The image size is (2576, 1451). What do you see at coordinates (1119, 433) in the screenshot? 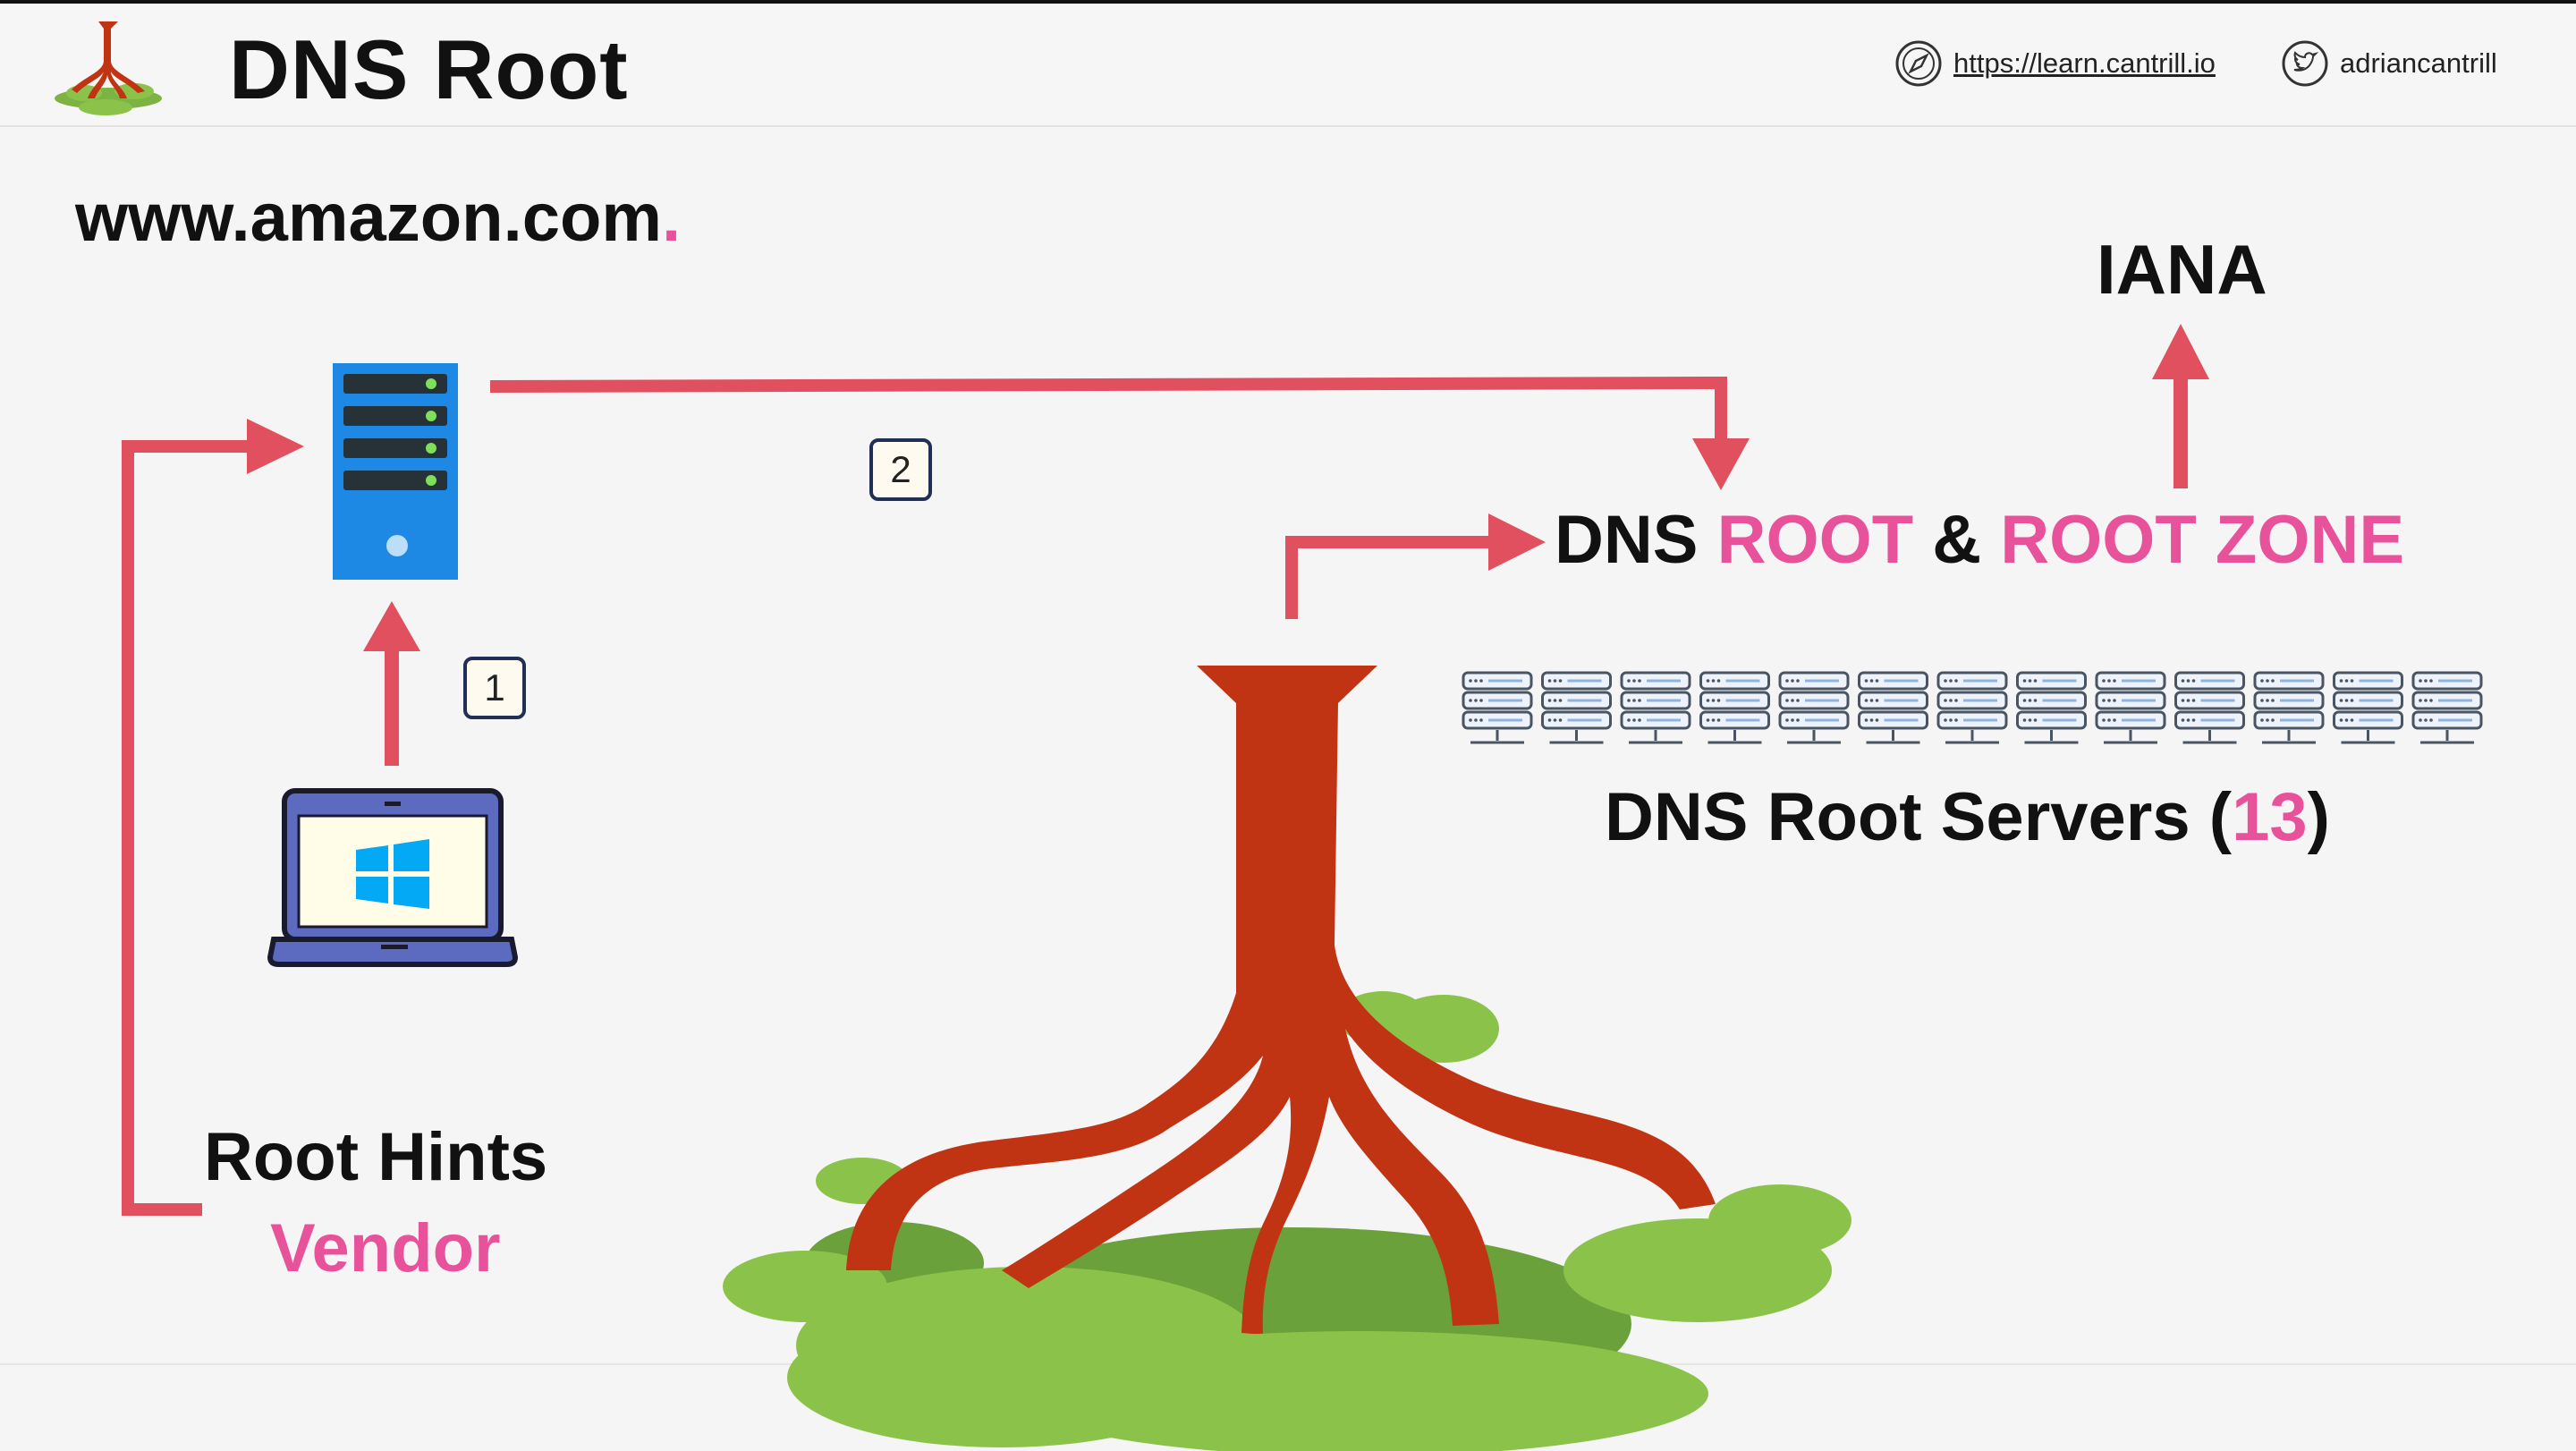
I see `server-to-root-arrow` at bounding box center [1119, 433].